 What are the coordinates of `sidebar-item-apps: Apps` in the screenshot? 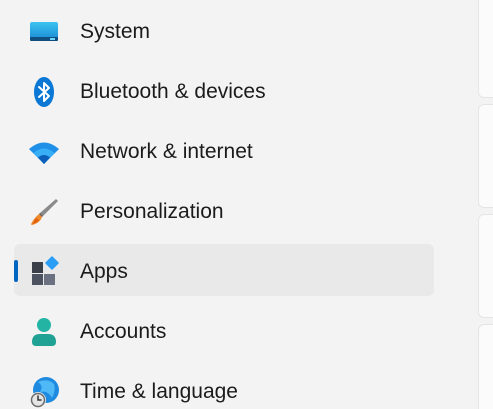 It's located at (224, 270).